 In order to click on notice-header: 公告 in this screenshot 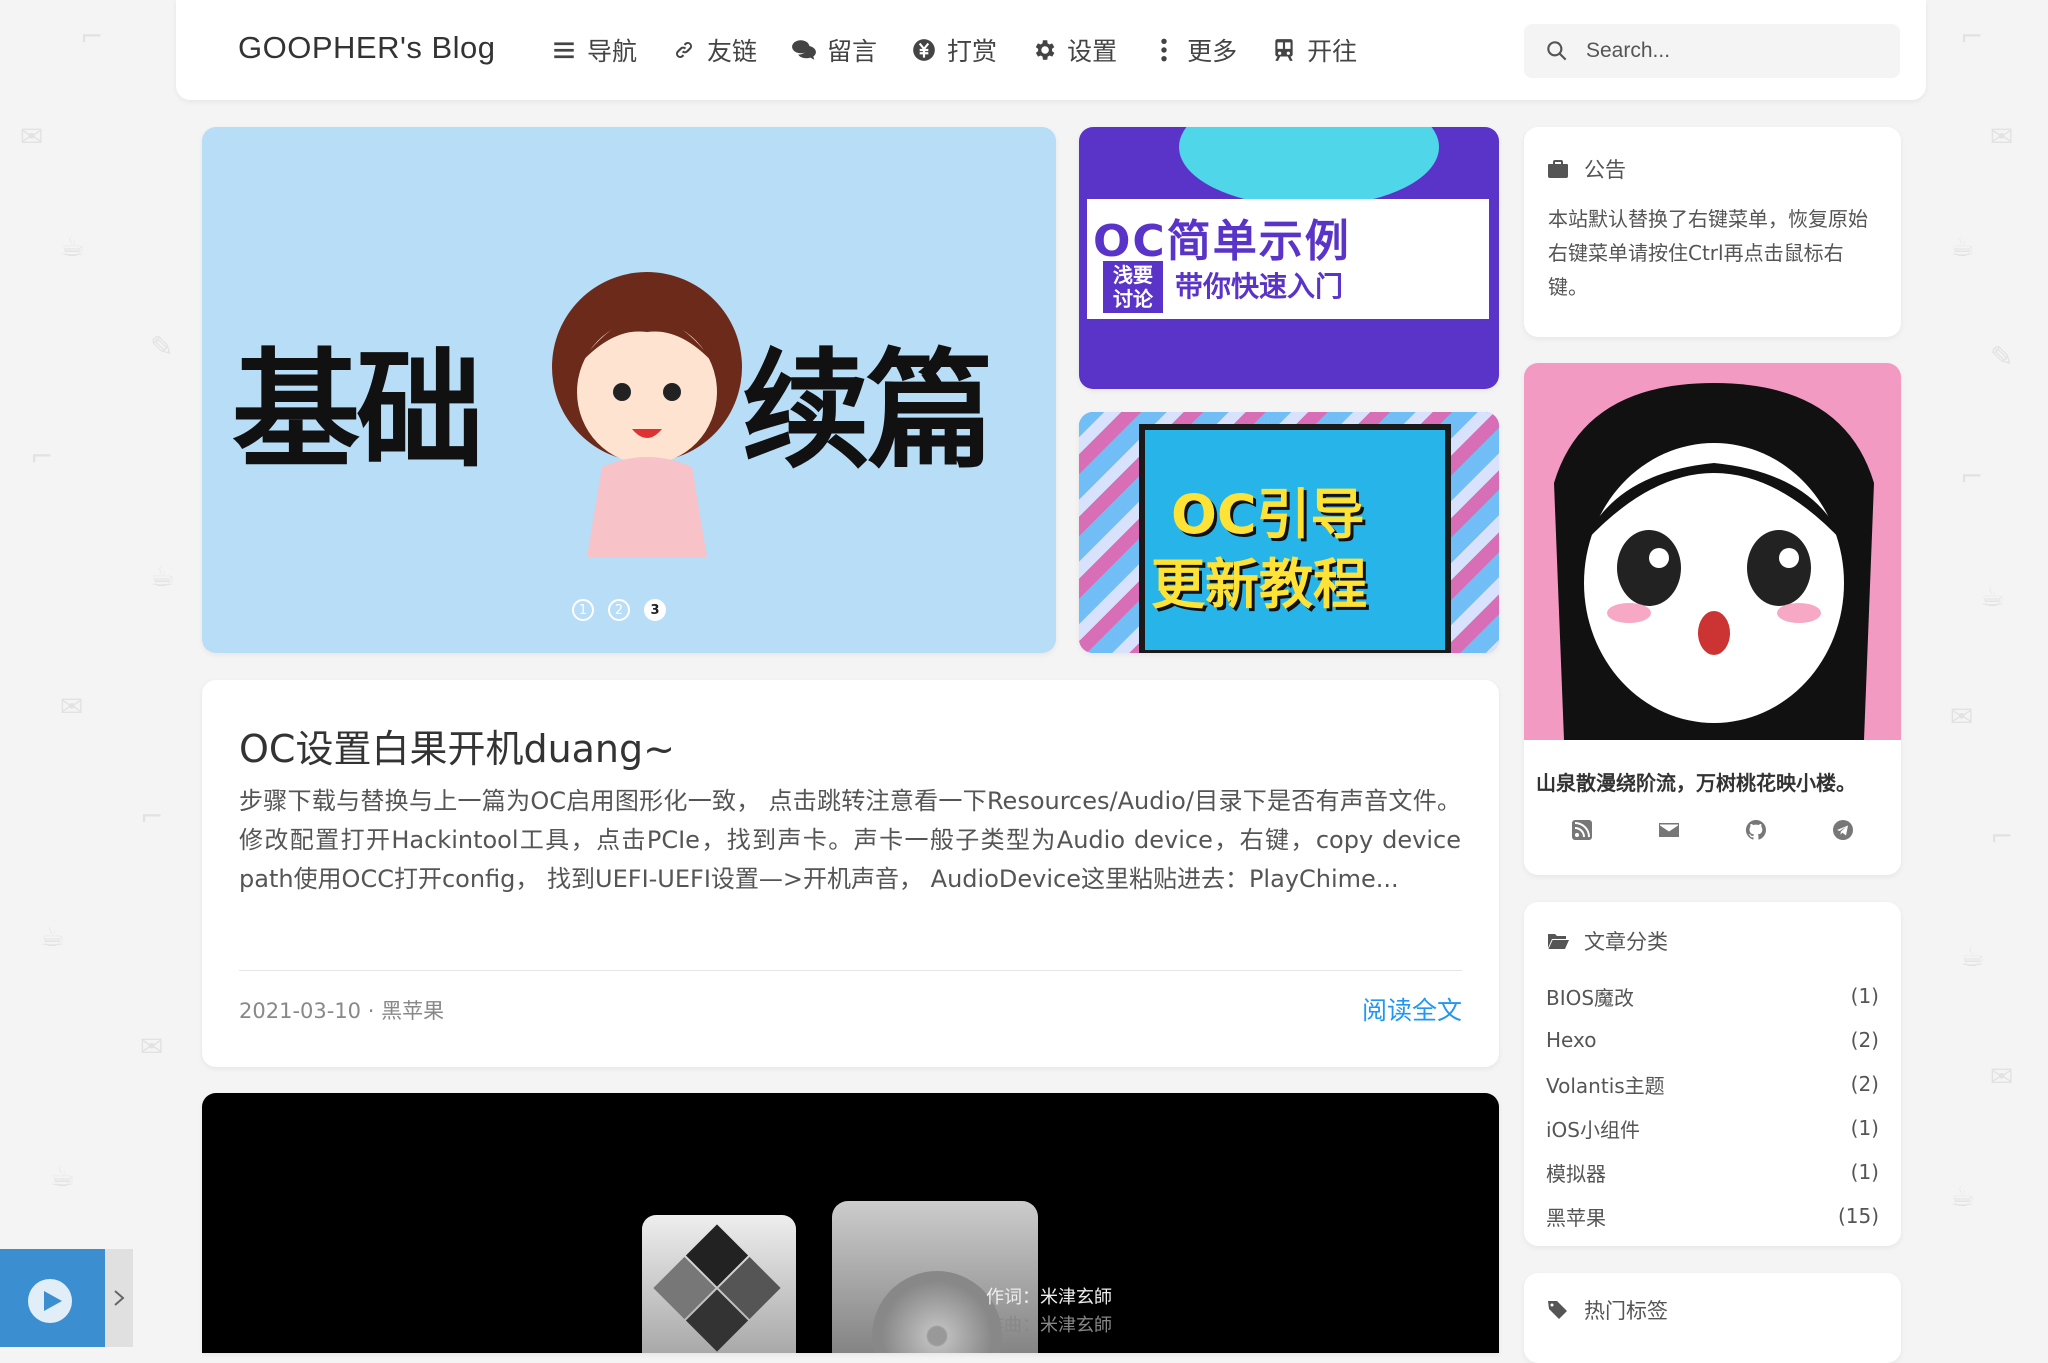, I will do `click(1586, 169)`.